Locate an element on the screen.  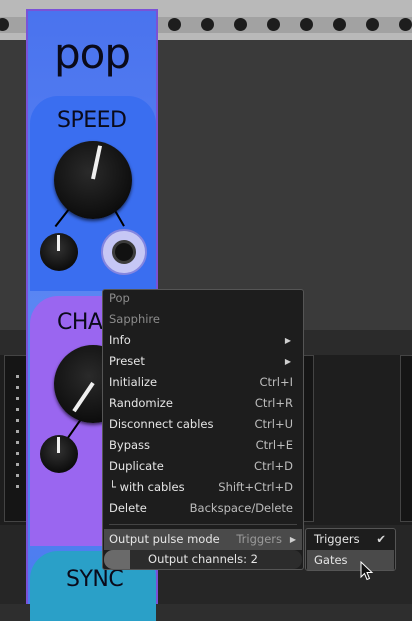
menu-item-shortcut: Ctrl+R is located at coordinates (273, 403).